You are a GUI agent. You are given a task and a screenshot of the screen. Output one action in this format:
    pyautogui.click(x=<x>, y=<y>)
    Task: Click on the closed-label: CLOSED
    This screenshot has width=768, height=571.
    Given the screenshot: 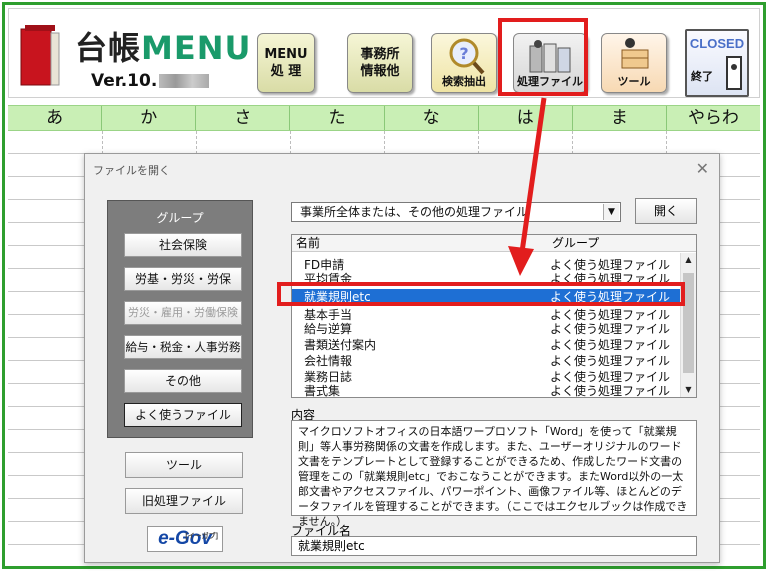 What is the action you would take?
    pyautogui.click(x=717, y=43)
    